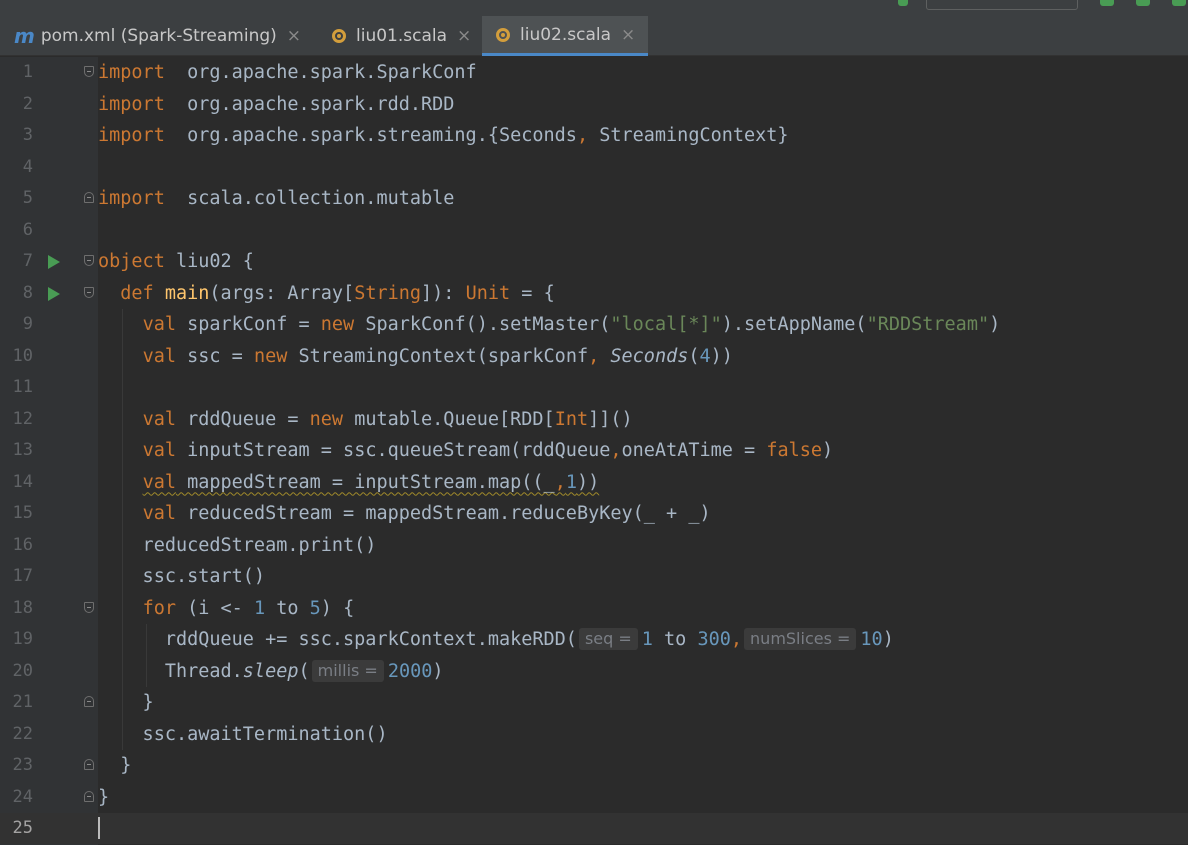 Image resolution: width=1188 pixels, height=845 pixels. Describe the element at coordinates (16, 230) in the screenshot. I see `line-number: 6` at that location.